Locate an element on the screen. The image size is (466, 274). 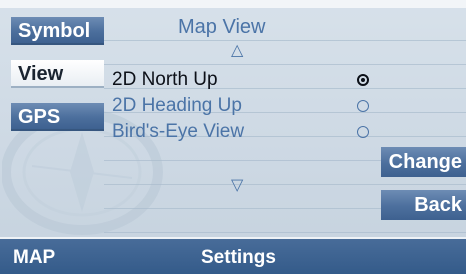
option-birds-eye-view: Bird's-Eye View is located at coordinates (178, 132).